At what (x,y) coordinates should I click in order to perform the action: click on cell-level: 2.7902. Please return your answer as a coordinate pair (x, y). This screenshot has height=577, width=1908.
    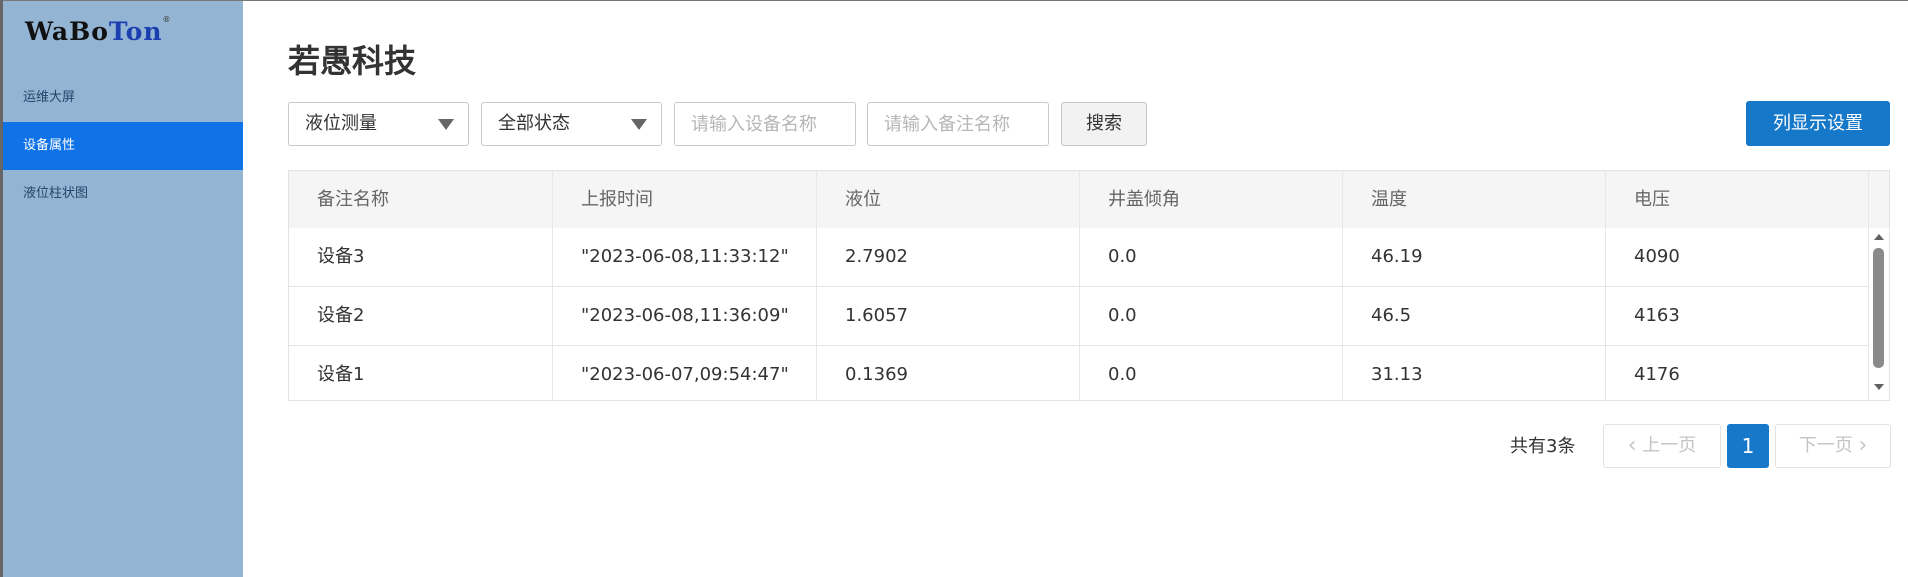
    Looking at the image, I should click on (948, 257).